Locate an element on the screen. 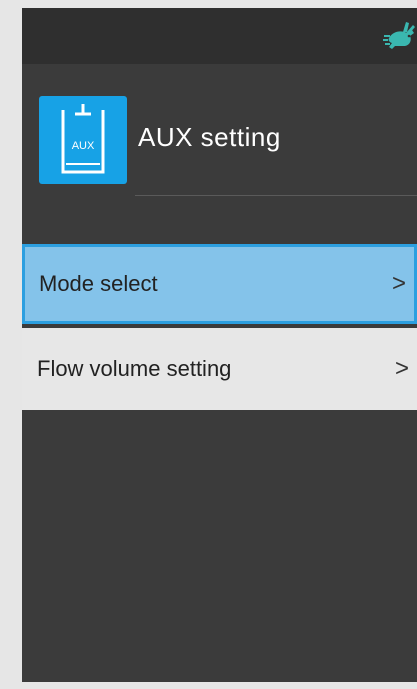 The image size is (417, 689). menu-item-label: Mode select is located at coordinates (98, 283).